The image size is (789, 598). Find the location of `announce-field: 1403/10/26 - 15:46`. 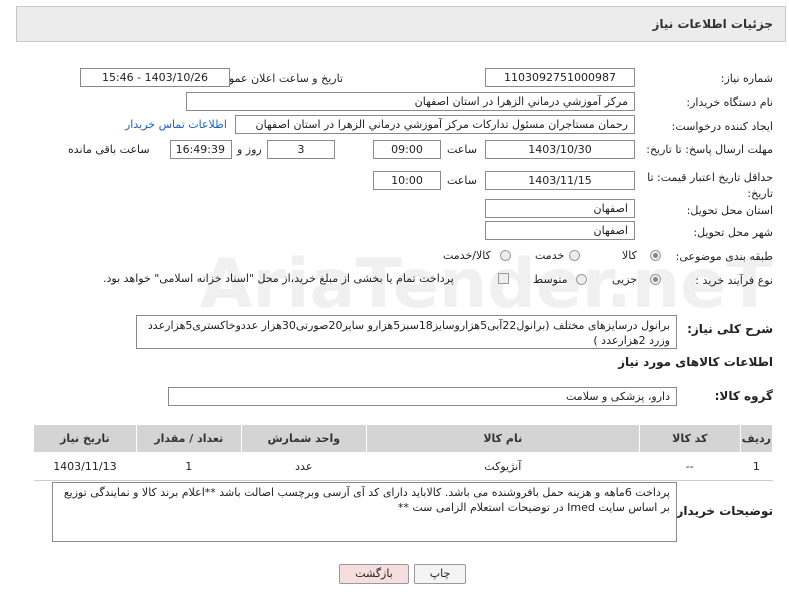

announce-field: 1403/10/26 - 15:46 is located at coordinates (155, 77).